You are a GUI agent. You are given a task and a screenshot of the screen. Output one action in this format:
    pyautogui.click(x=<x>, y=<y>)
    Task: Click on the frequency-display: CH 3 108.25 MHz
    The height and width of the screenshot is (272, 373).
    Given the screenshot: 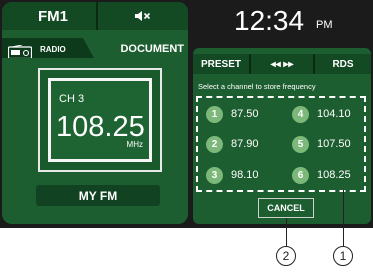 What is the action you would take?
    pyautogui.click(x=100, y=120)
    